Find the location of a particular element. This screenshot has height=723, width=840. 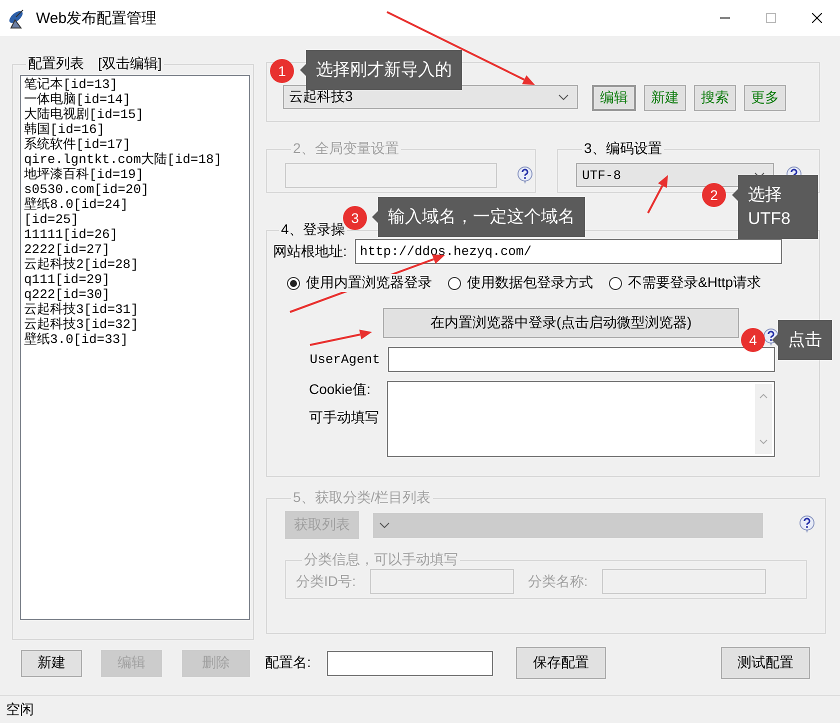

group-title: 3、编码设置 is located at coordinates (623, 149).